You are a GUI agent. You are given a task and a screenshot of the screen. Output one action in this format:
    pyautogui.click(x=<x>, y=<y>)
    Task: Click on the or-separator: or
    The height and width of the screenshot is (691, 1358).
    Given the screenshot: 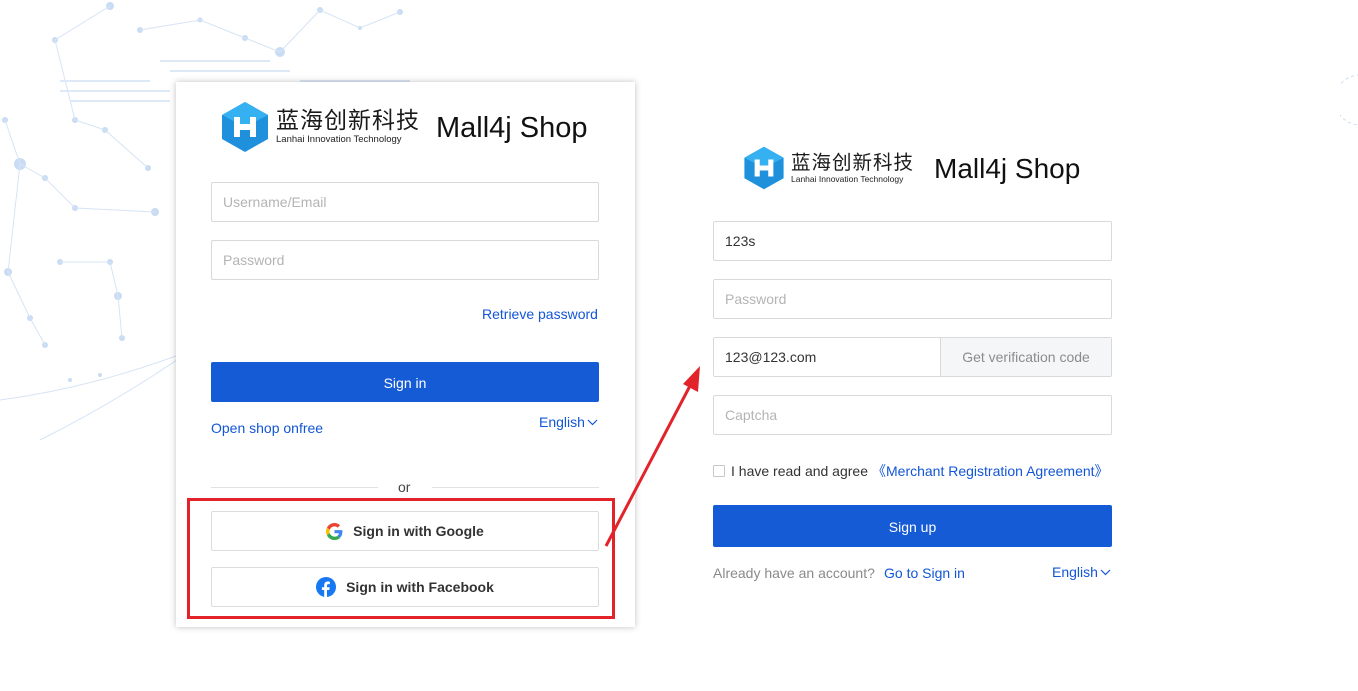 What is the action you would take?
    pyautogui.click(x=404, y=487)
    